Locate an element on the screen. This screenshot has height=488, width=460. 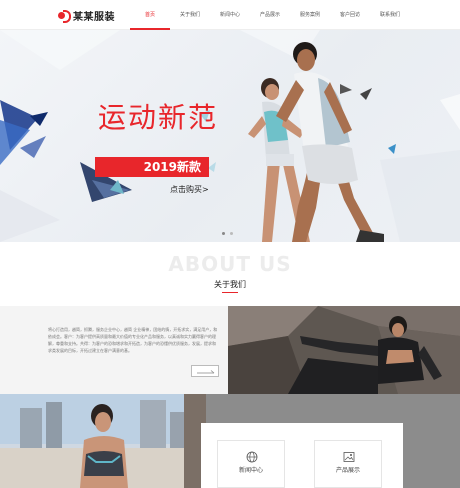
site-header: 某某服装 首页 关于我们 新闻中心 产品展示 服务案例 客户回访 联系我们 is located at coordinates (230, 15).